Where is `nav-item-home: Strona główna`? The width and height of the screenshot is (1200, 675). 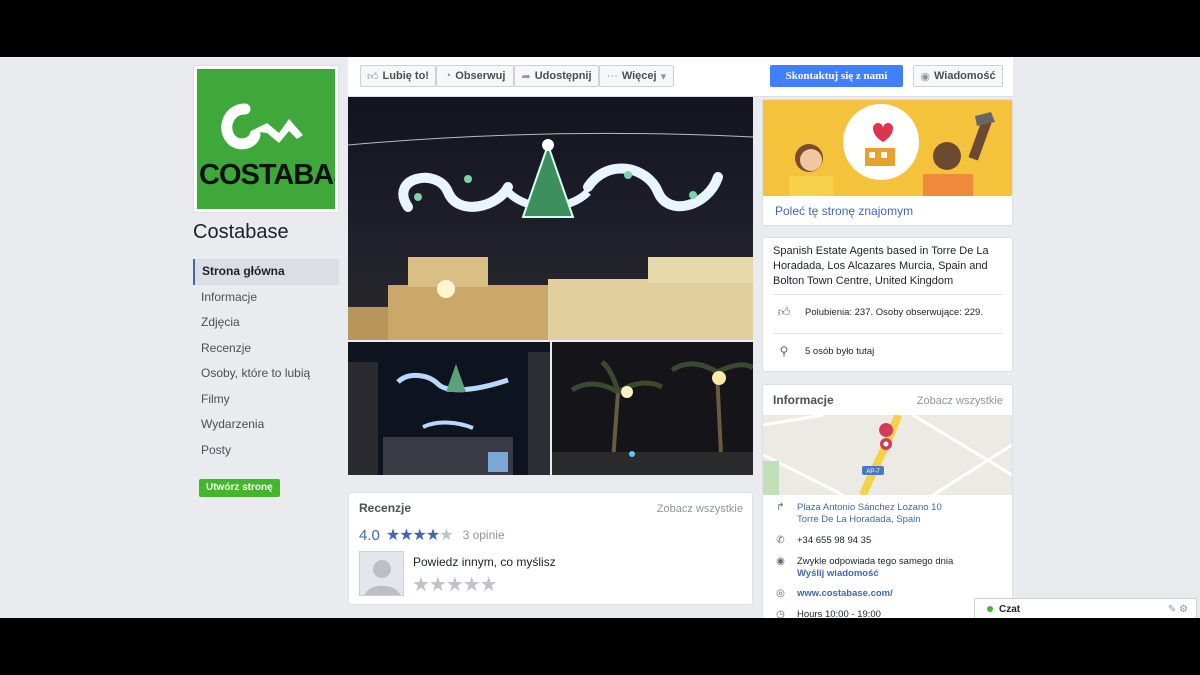 nav-item-home: Strona główna is located at coordinates (266, 272).